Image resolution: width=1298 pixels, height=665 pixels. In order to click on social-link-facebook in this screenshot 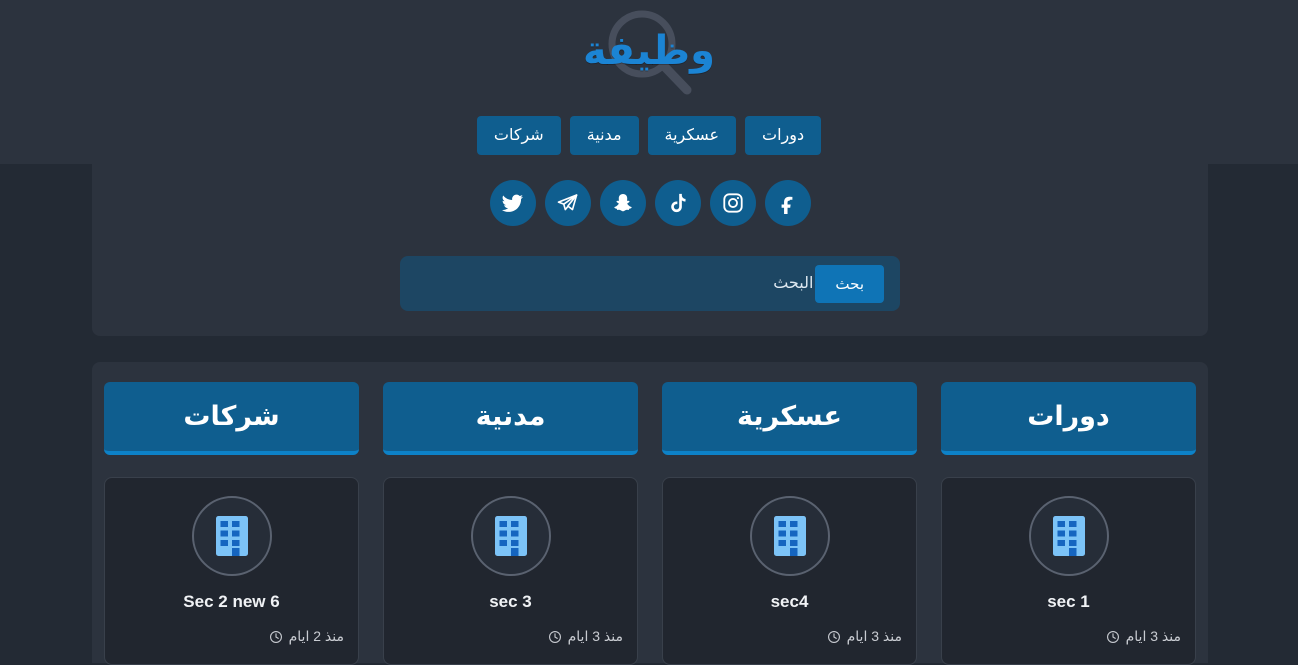, I will do `click(787, 203)`.